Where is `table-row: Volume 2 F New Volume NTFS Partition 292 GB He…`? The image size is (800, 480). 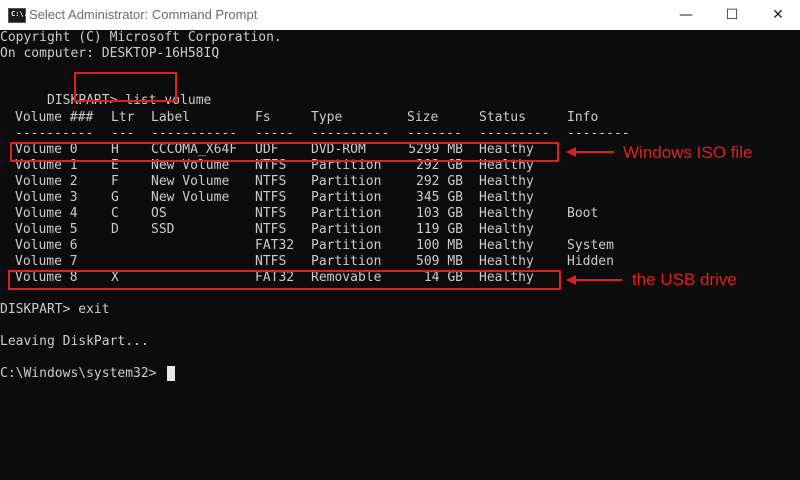 table-row: Volume 2 F New Volume NTFS Partition 292 GB He… is located at coordinates (393, 182).